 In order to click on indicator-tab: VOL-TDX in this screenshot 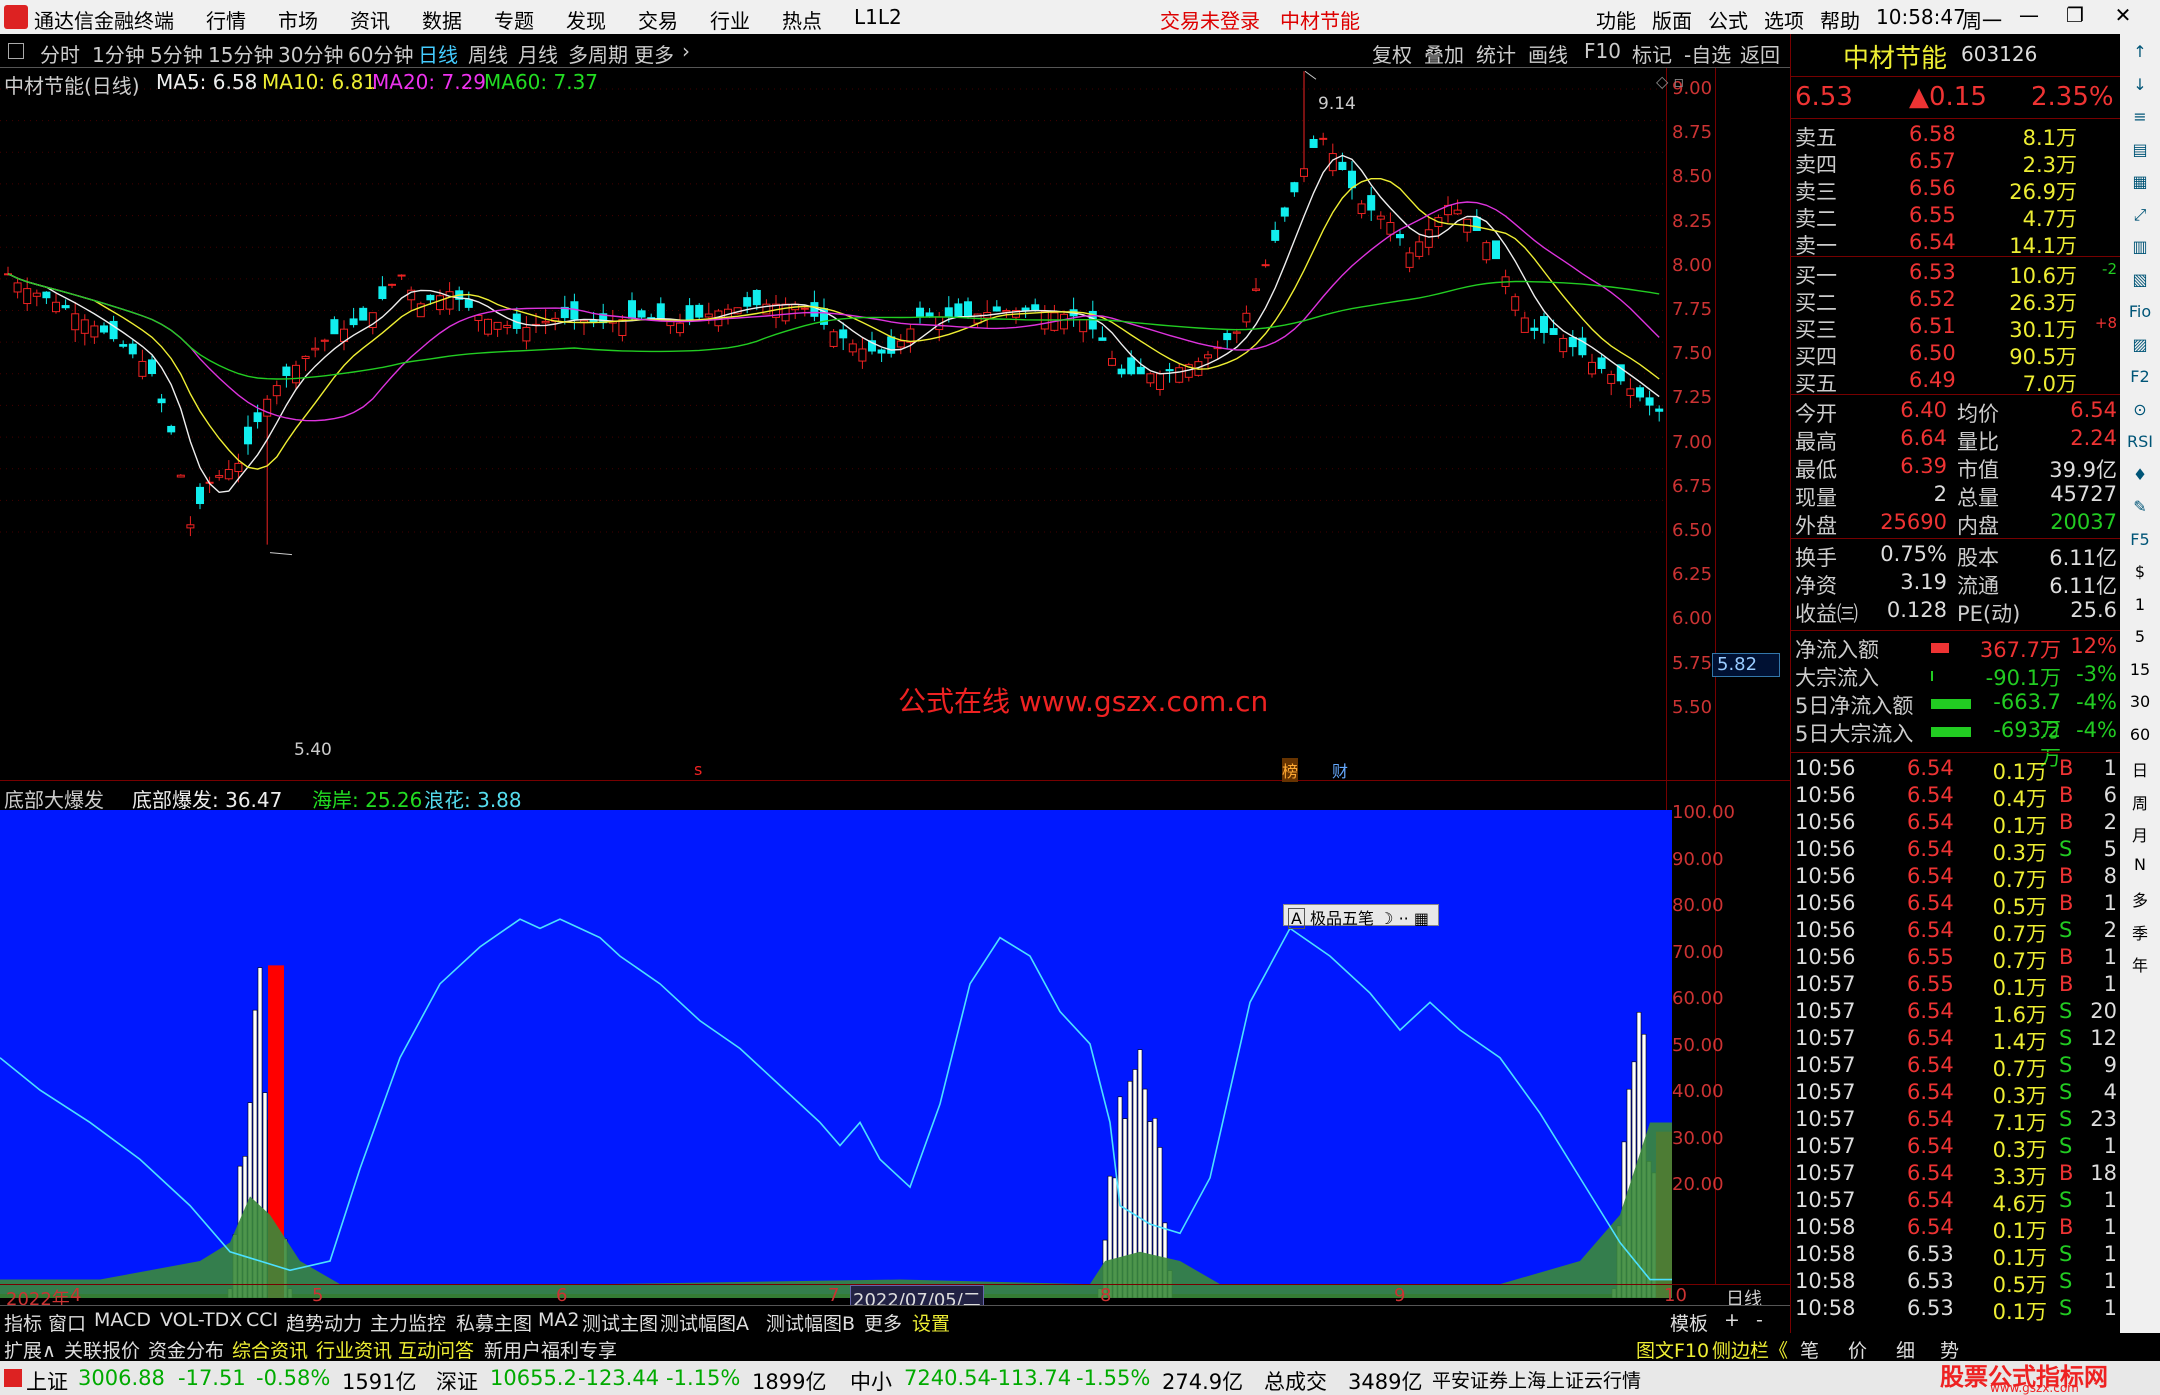, I will do `click(201, 1320)`.